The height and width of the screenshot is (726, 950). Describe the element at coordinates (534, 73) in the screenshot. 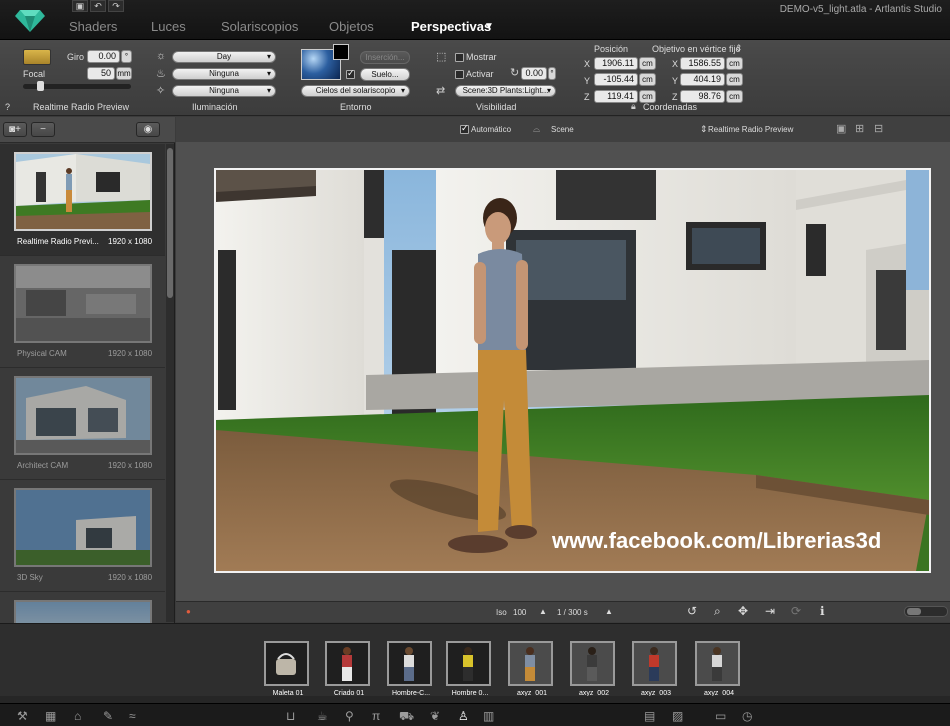

I see `angle-input: 0.00` at that location.